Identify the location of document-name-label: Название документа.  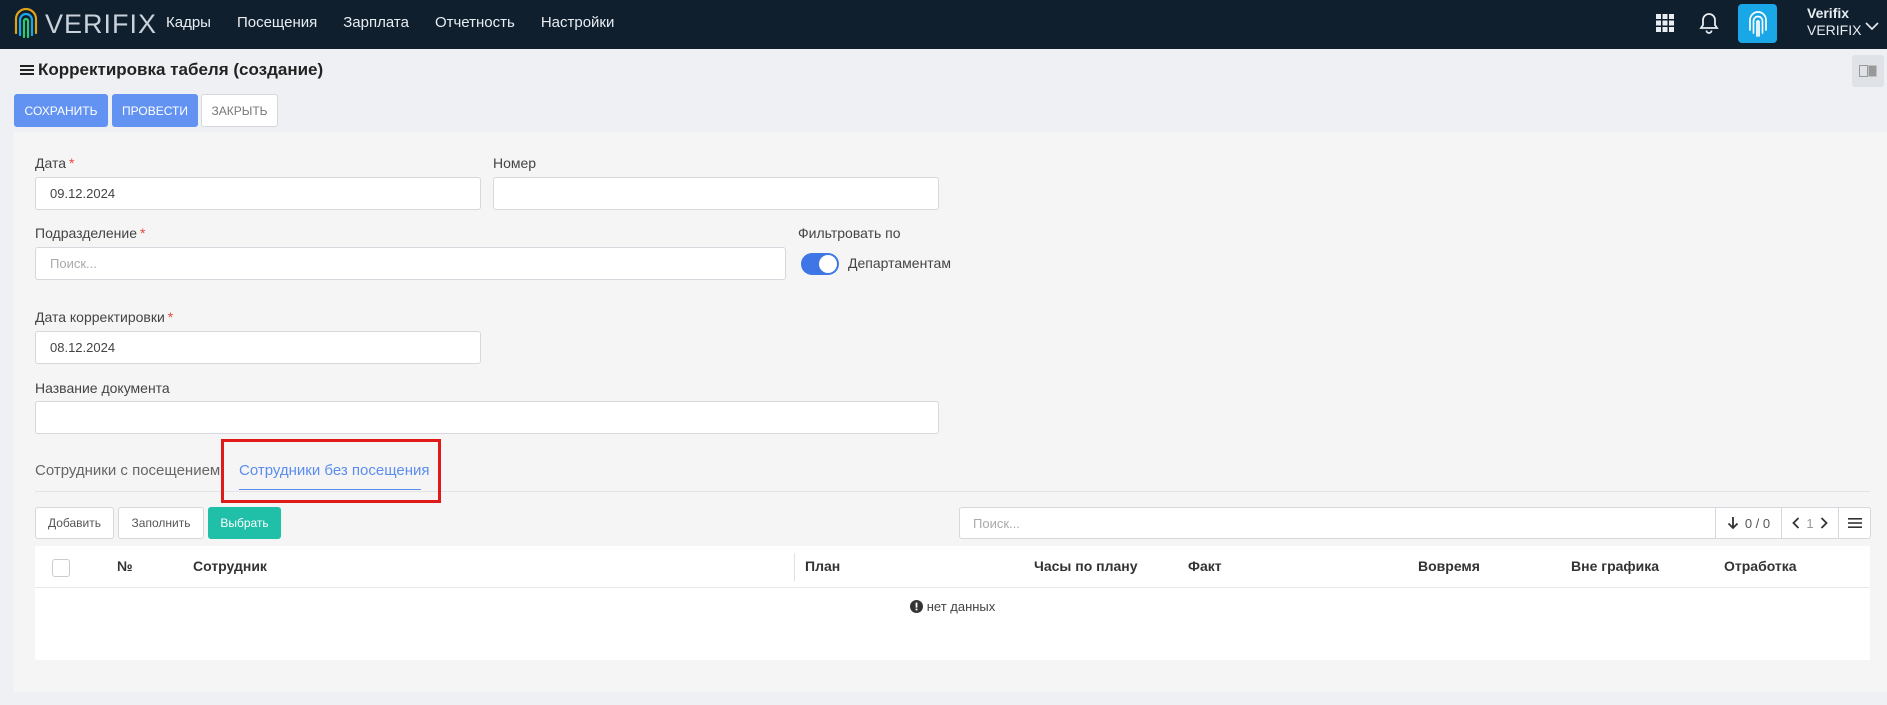
(102, 388).